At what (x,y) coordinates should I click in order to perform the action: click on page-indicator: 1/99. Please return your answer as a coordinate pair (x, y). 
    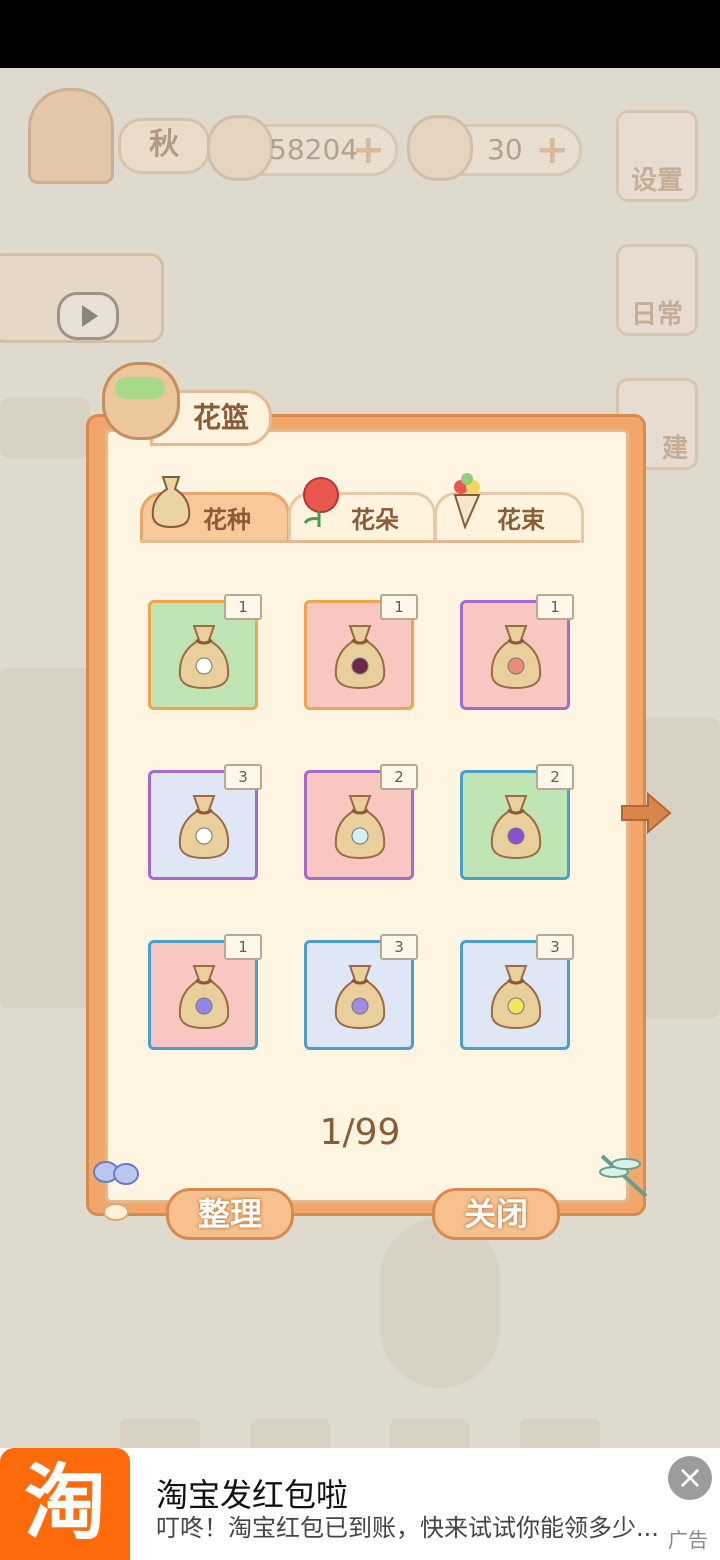
    Looking at the image, I should click on (360, 1132).